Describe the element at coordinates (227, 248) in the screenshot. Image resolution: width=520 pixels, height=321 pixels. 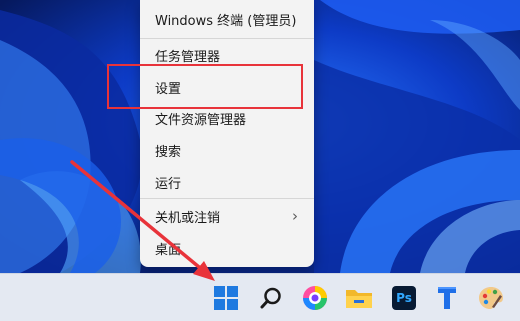
I see `menu-item-desktop: 桌面` at that location.